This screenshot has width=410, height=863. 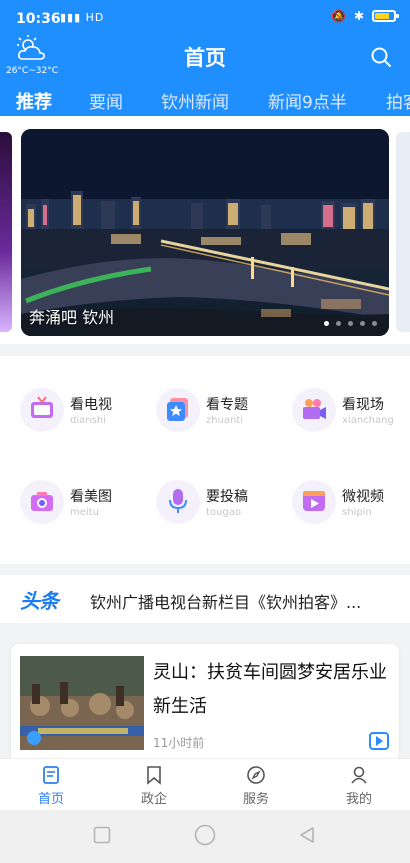 I want to click on search-icon, so click(x=381, y=57).